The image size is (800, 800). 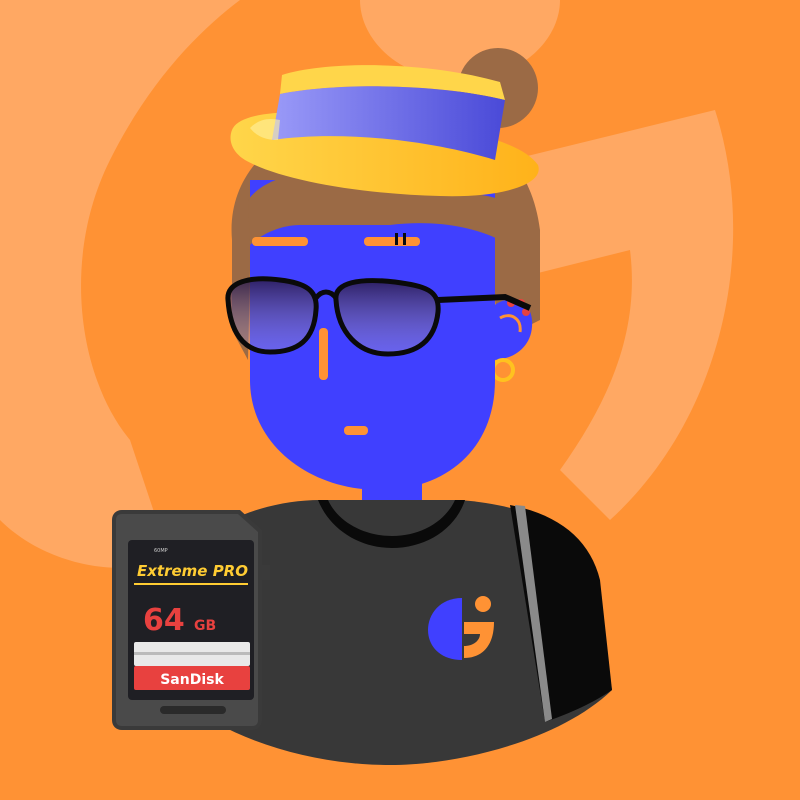 I want to click on mouth, so click(x=356, y=430).